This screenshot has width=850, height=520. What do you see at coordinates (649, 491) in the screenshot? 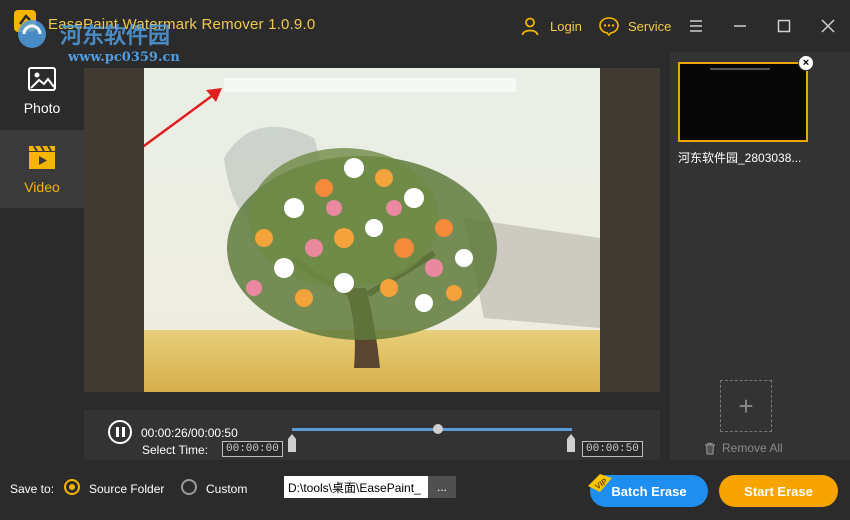
I see `batch-erase-label: Batch Erase` at bounding box center [649, 491].